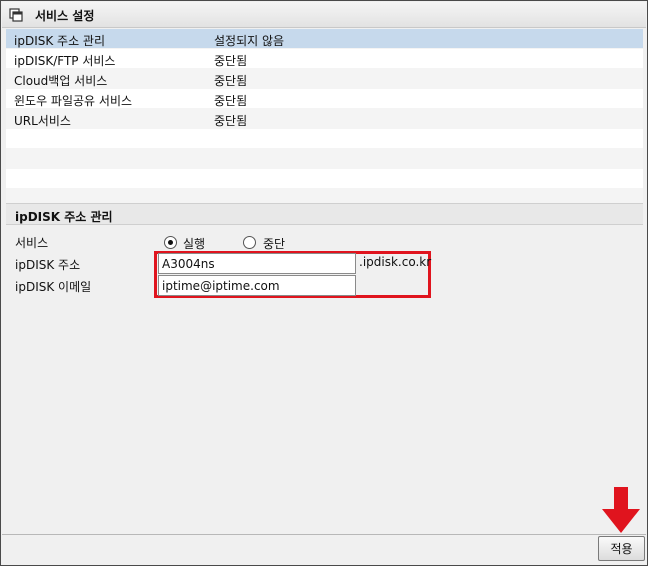 Image resolution: width=648 pixels, height=566 pixels. What do you see at coordinates (324, 79) in the screenshot?
I see `service-row-cloud-backup: Cloud백업 서비스 중단됨` at bounding box center [324, 79].